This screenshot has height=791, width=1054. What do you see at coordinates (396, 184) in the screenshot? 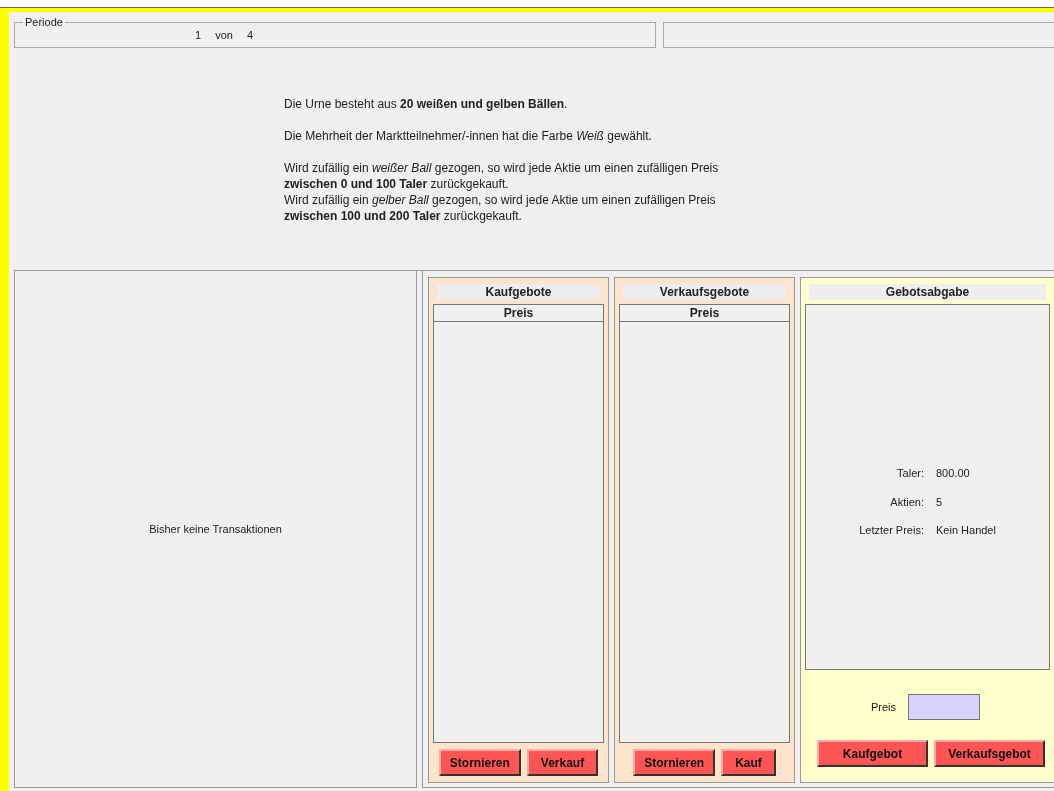
I see `info-text: zwischen 0 und 100 Taler zurückgekauft.` at bounding box center [396, 184].